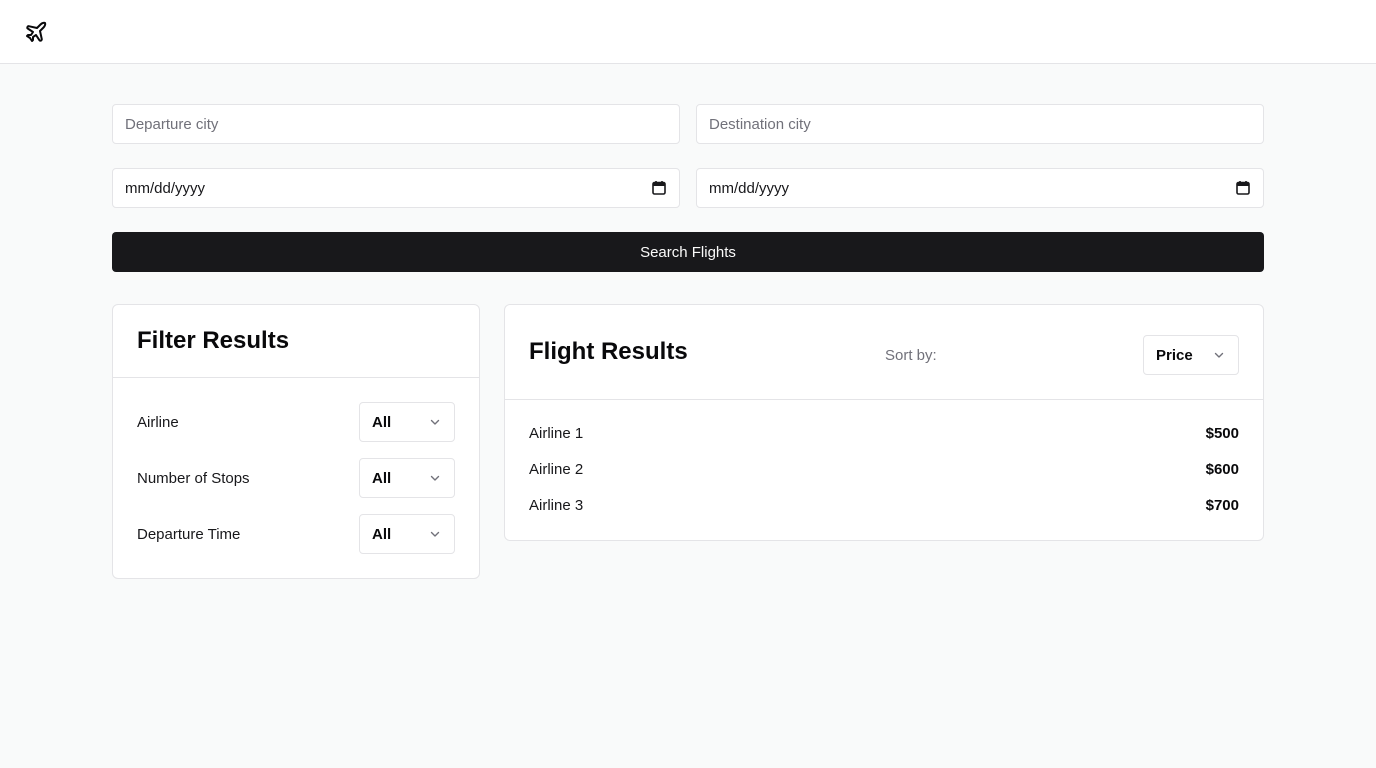 The image size is (1376, 768). What do you see at coordinates (884, 471) in the screenshot?
I see `result-row: Airline 2 $600` at bounding box center [884, 471].